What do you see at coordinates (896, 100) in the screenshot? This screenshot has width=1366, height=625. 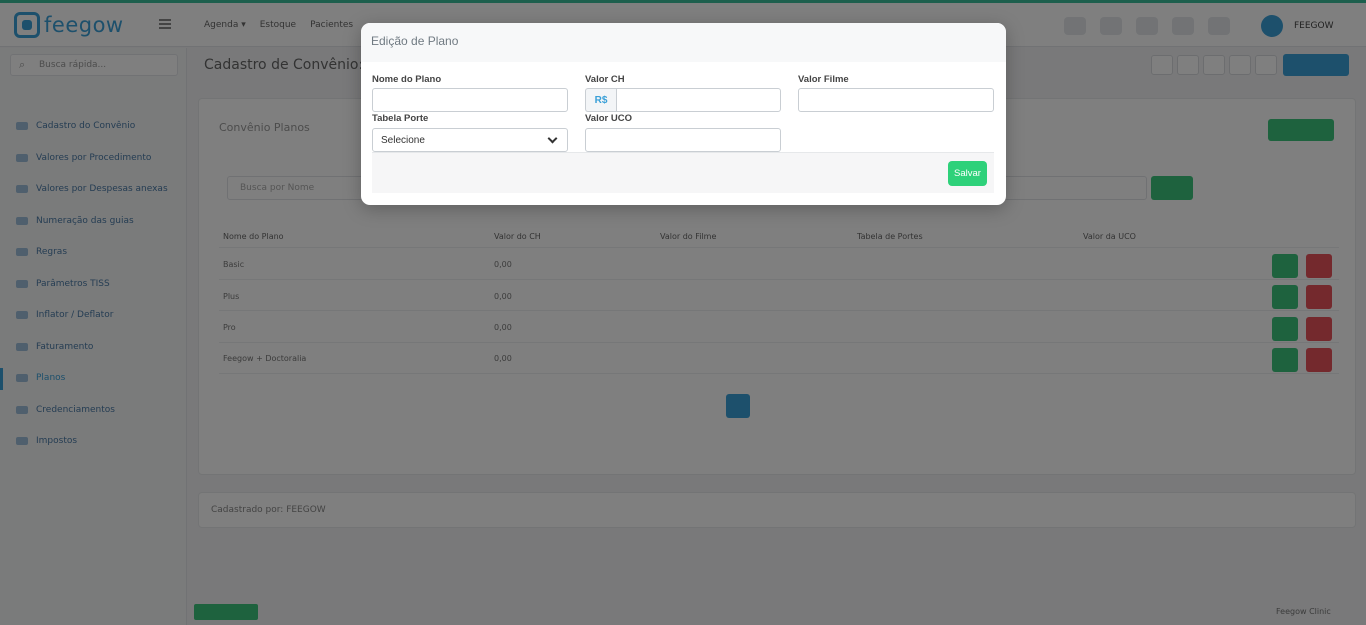 I see `valor-filme-input` at bounding box center [896, 100].